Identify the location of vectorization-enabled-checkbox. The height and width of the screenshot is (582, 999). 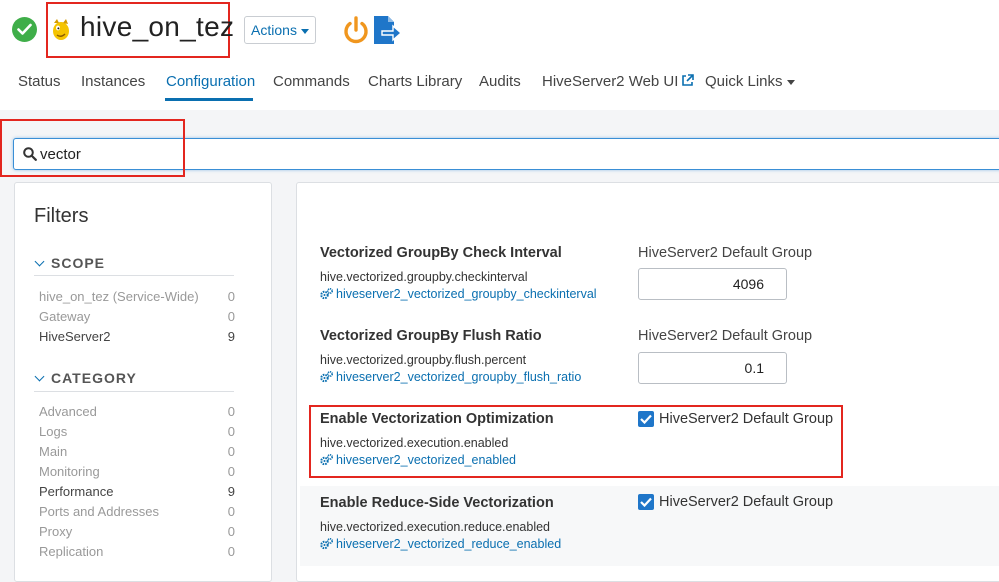
(646, 419).